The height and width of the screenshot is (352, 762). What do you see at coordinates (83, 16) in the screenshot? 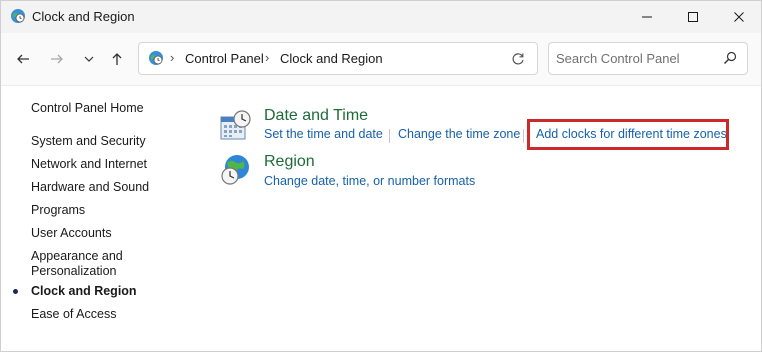
I see `window-title: Clock and Region` at bounding box center [83, 16].